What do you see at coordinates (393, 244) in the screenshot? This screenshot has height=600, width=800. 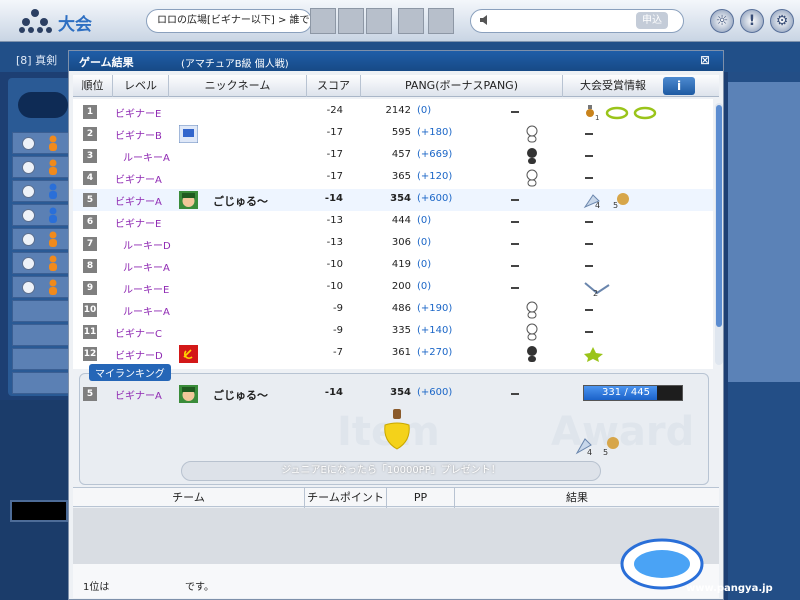 I see `table-row: 7 ルーキーD -13 306 (0)` at bounding box center [393, 244].